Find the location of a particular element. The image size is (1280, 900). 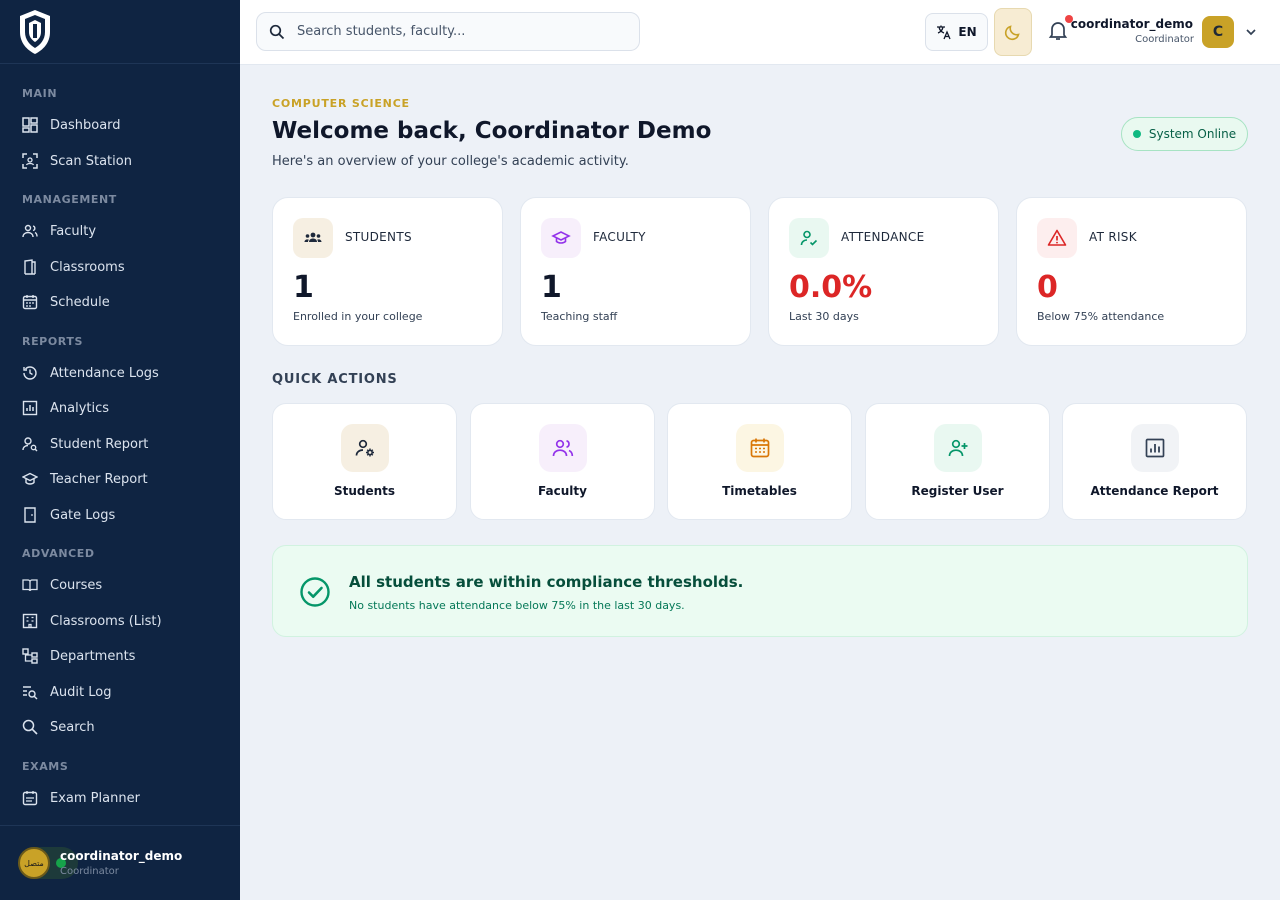

translate-icon is located at coordinates (944, 32).